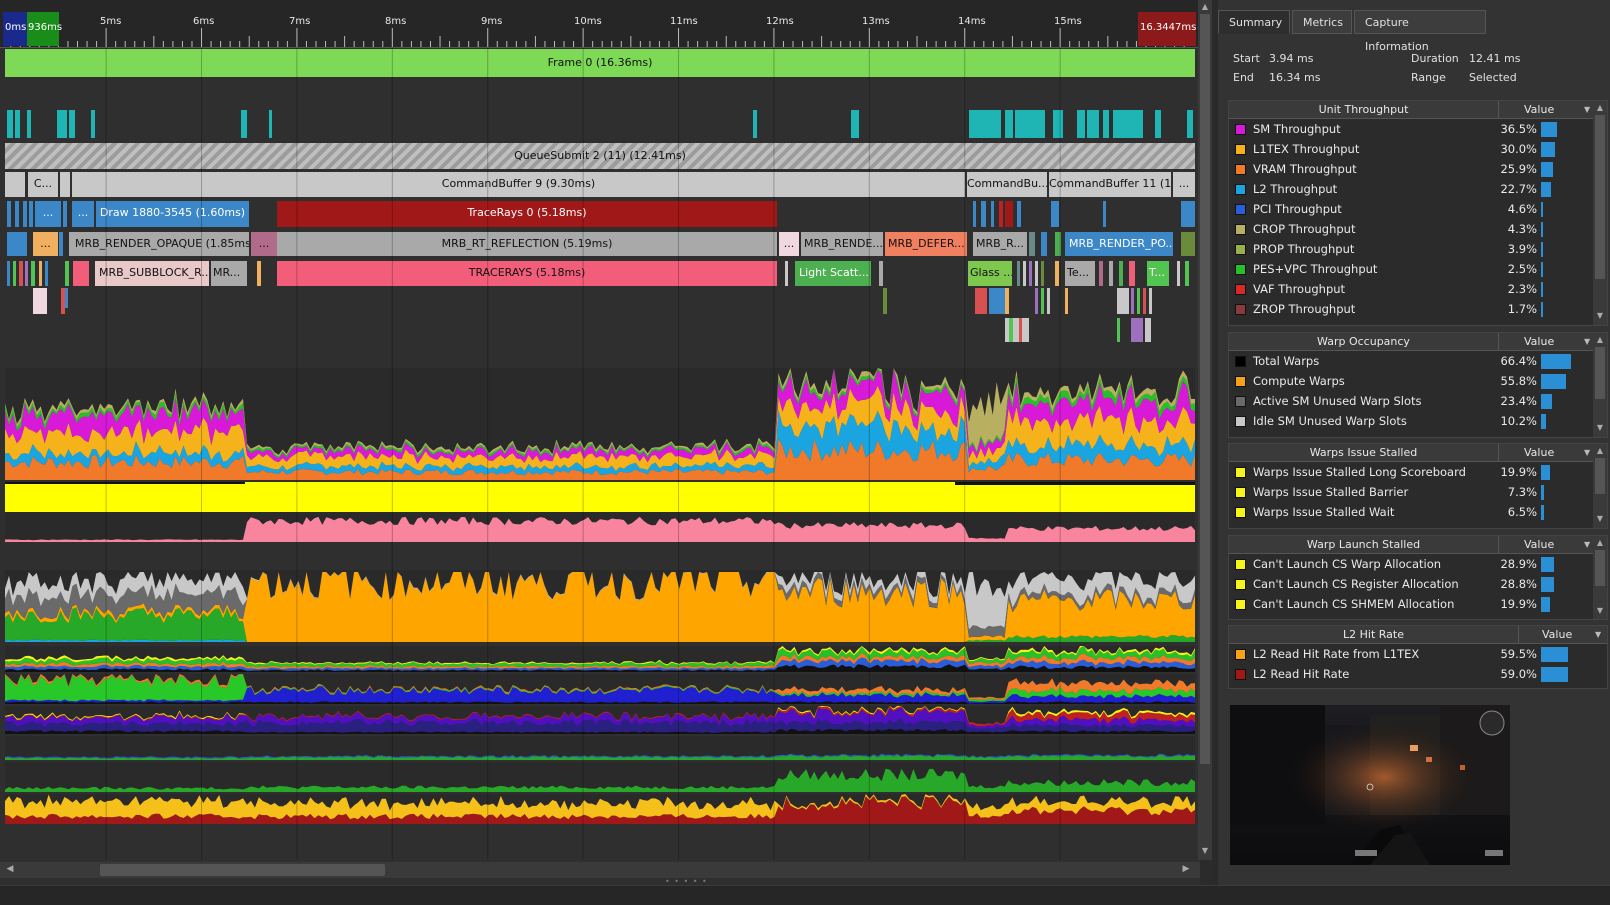  Describe the element at coordinates (1418, 361) in the screenshot. I see `metric-row: Total Warps 66.4%` at that location.